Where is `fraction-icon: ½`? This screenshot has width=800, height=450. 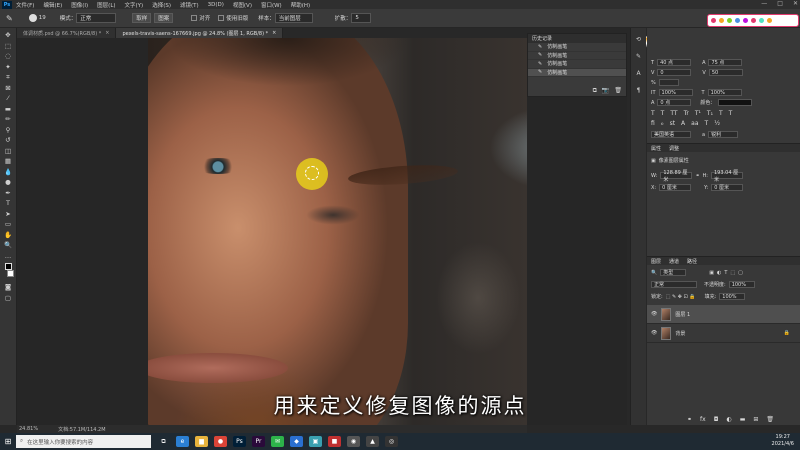 fraction-icon: ½ is located at coordinates (717, 123).